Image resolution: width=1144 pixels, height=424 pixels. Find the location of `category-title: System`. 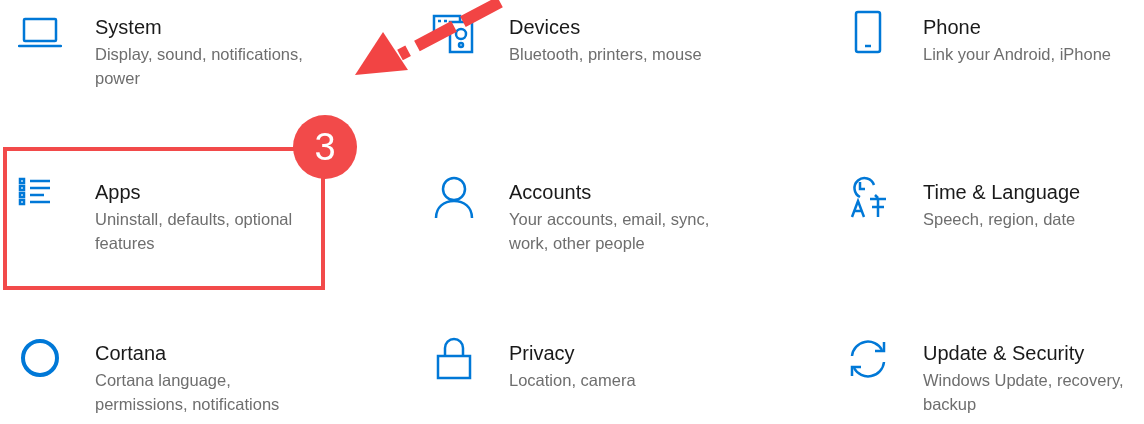

category-title: System is located at coordinates (129, 27).